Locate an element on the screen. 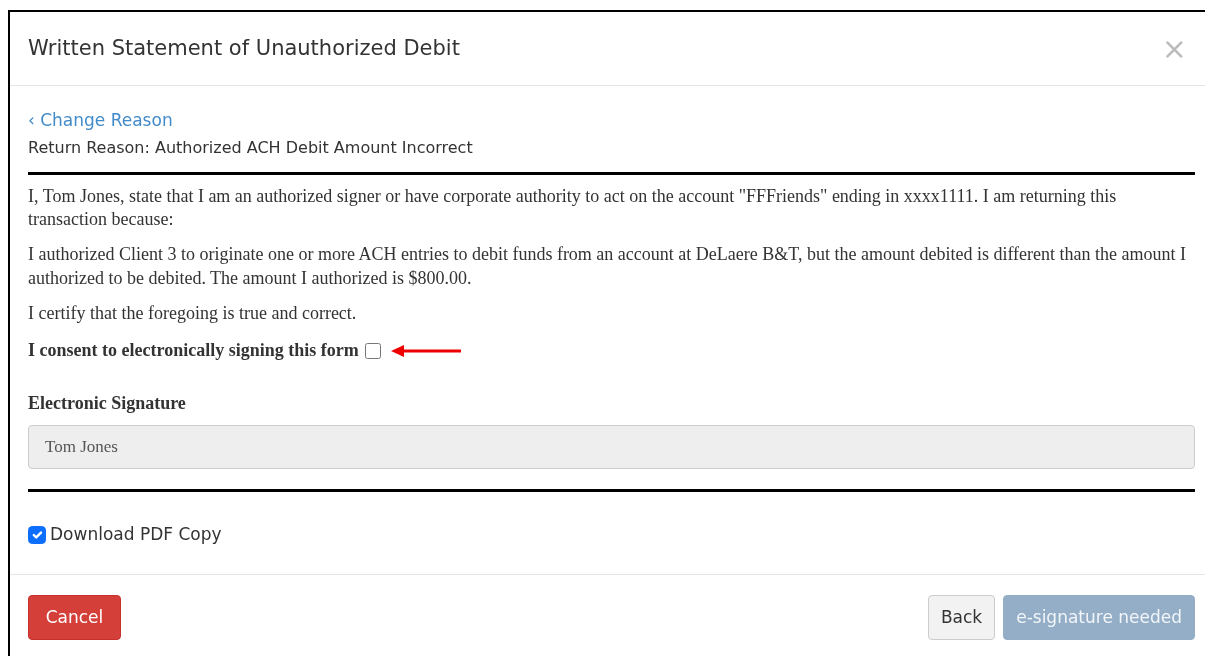  statement-paragraph: I certify that the foregoing is true and correct. is located at coordinates (193, 314).